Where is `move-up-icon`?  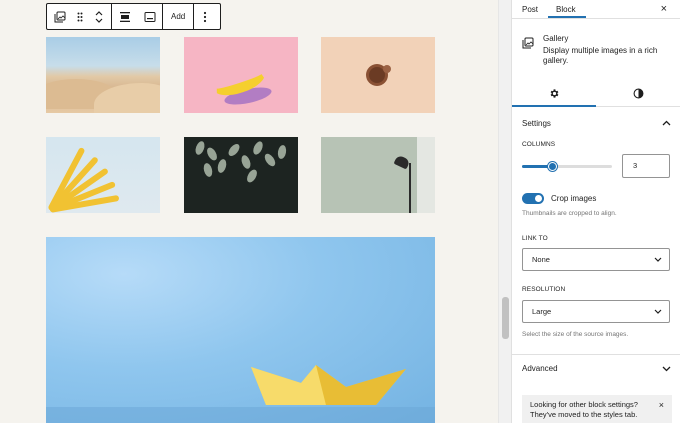 move-up-icon is located at coordinates (99, 13).